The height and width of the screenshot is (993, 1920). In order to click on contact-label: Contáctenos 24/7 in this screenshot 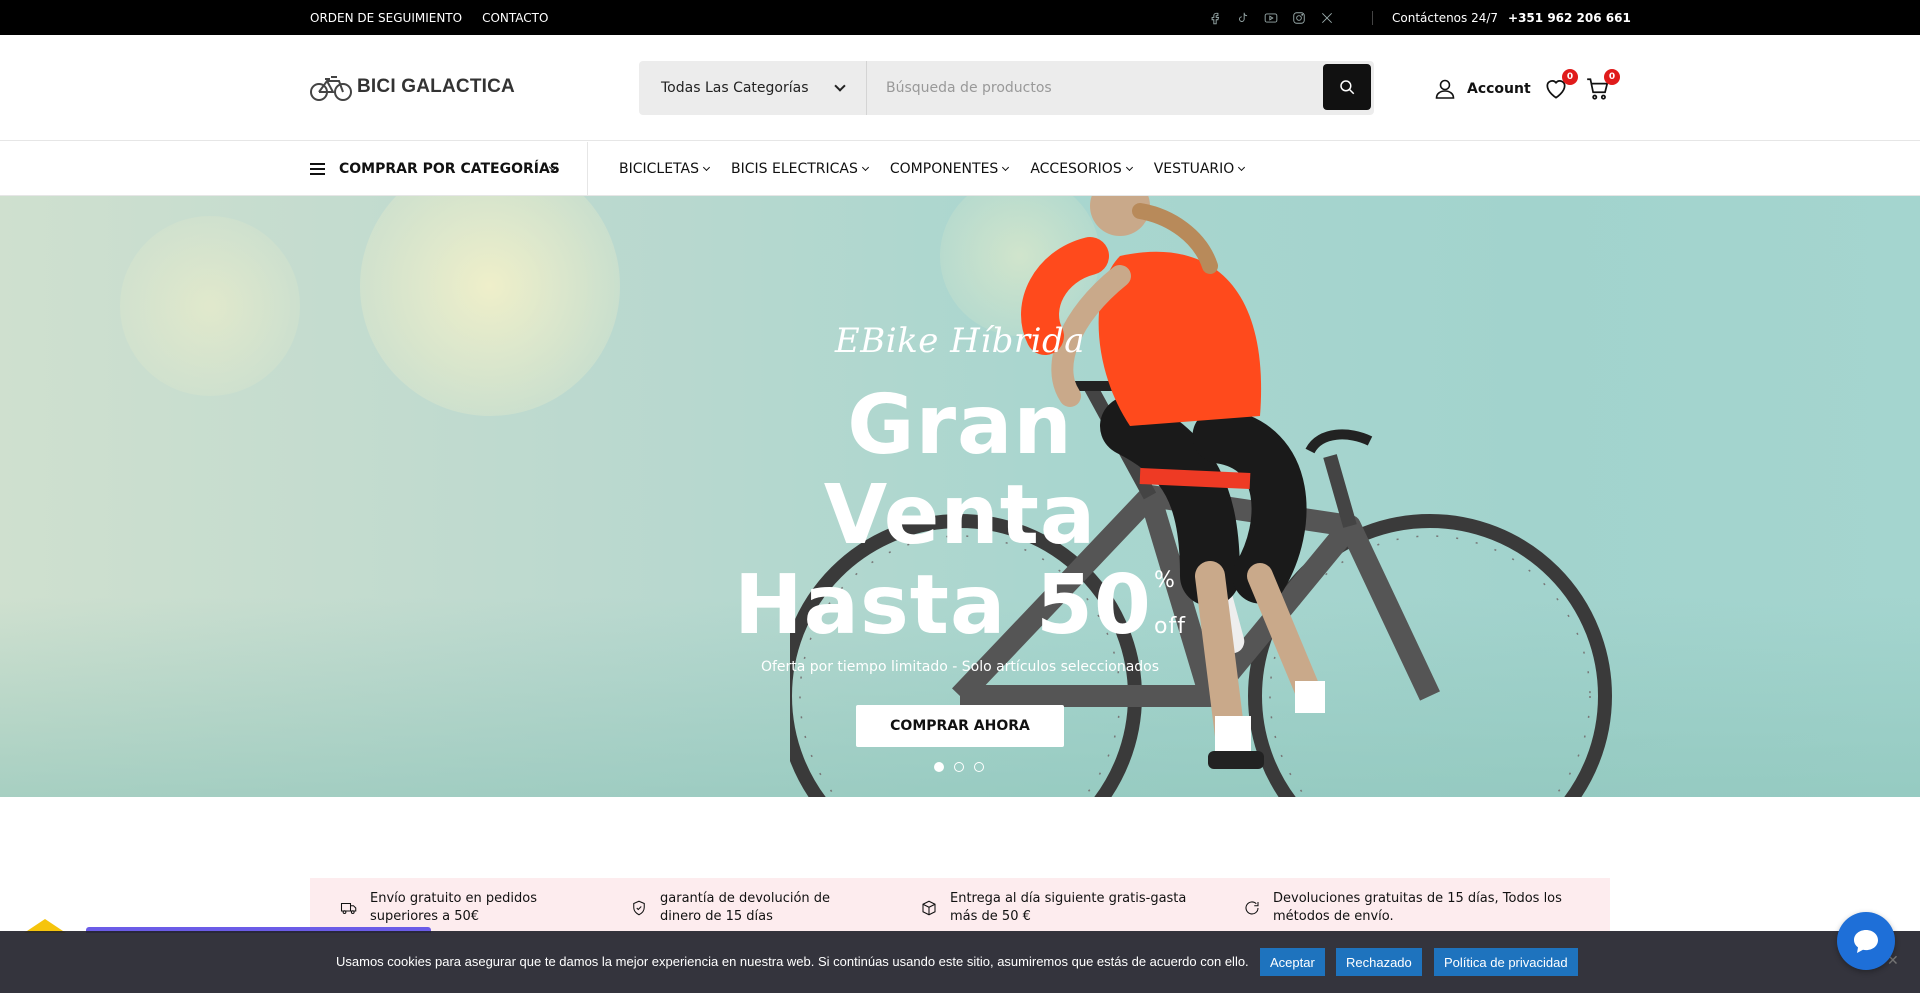, I will do `click(1445, 17)`.